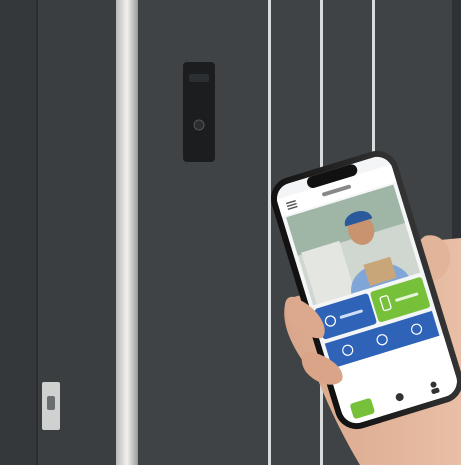 This screenshot has height=465, width=461. I want to click on door-frame-left, so click(19, 232).